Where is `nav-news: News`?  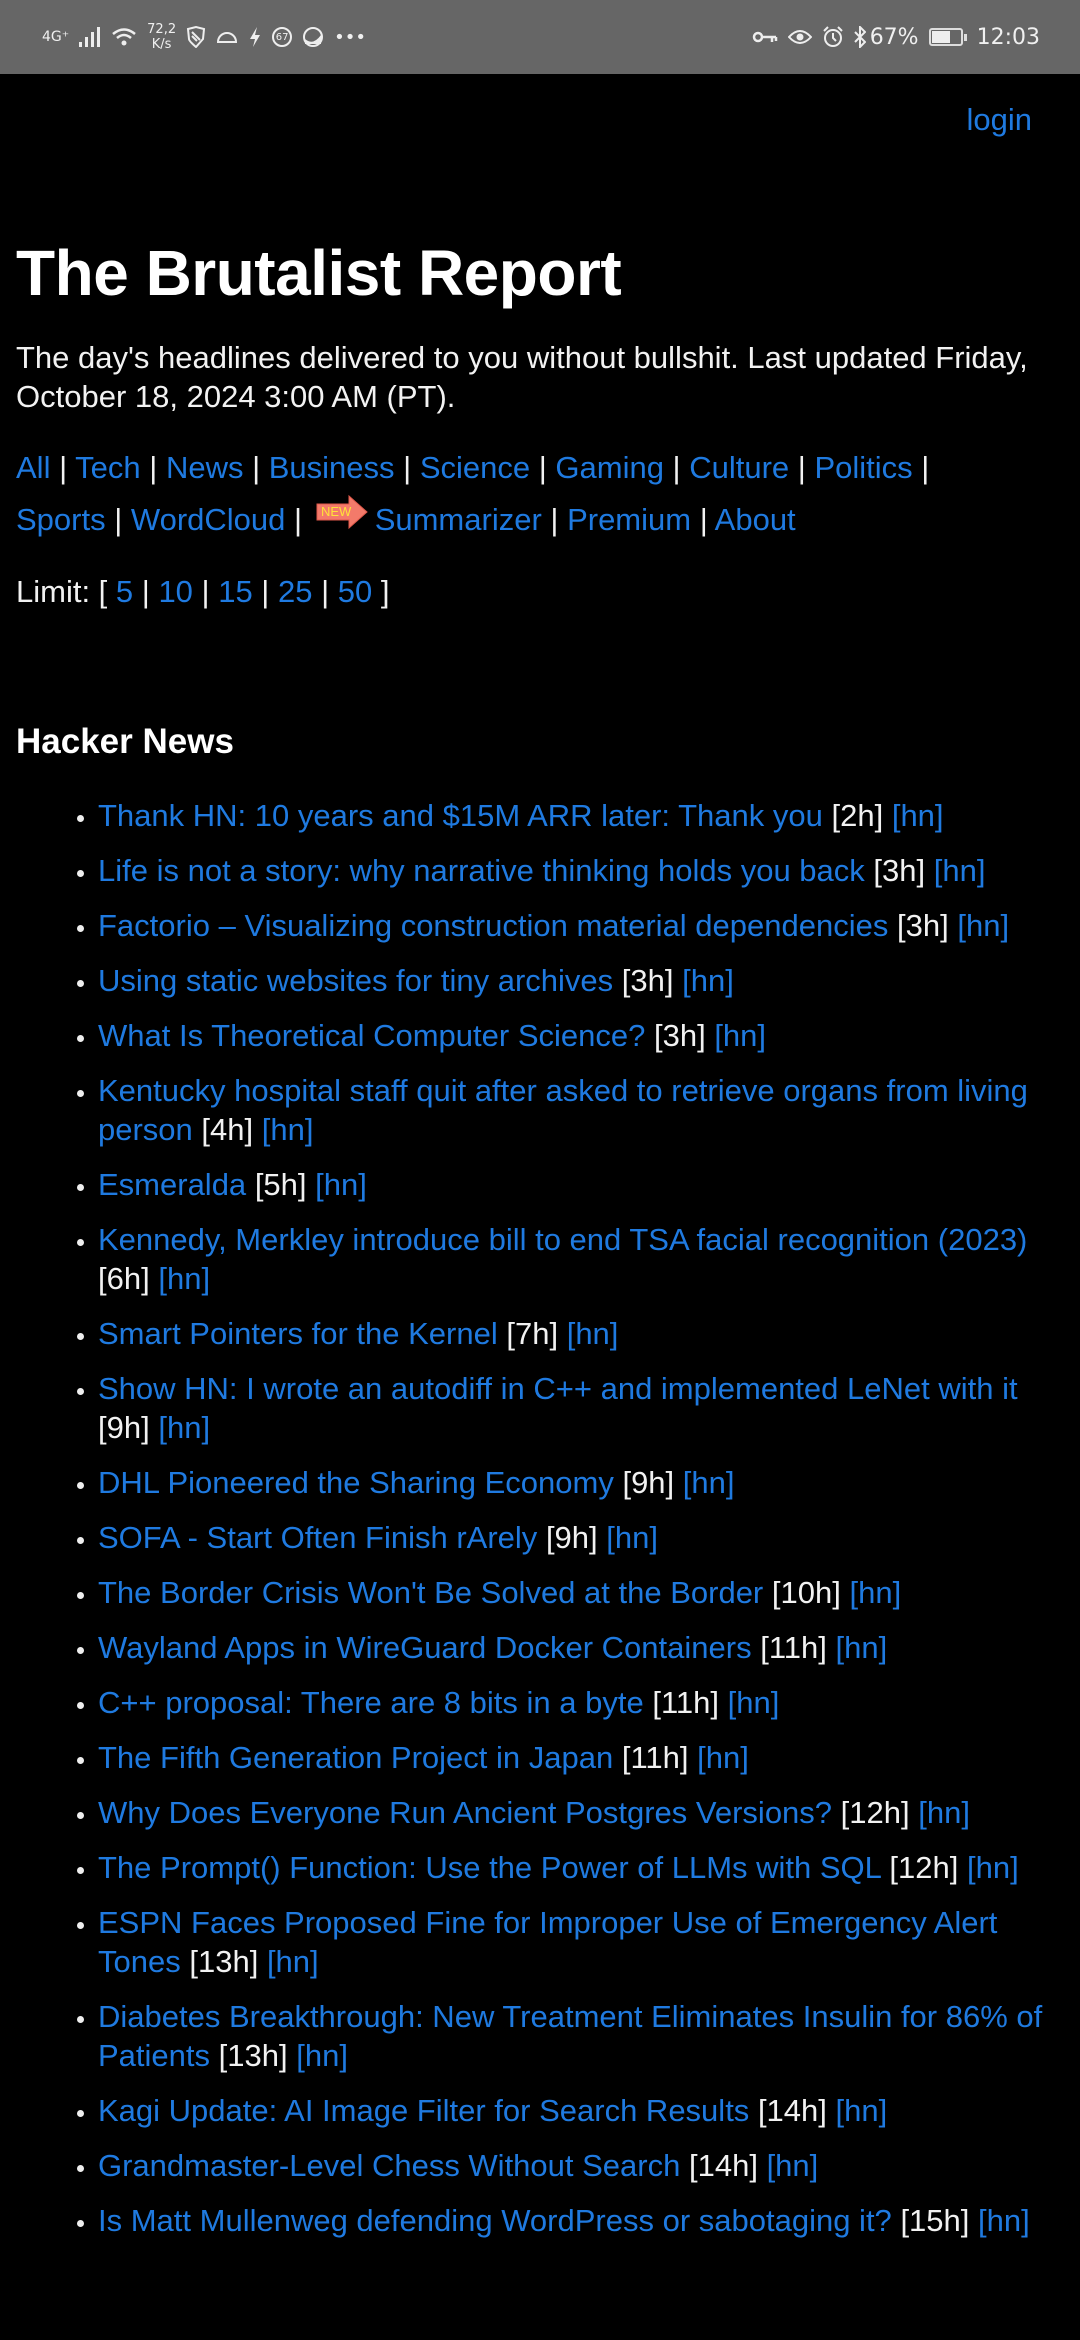
nav-news: News is located at coordinates (205, 467).